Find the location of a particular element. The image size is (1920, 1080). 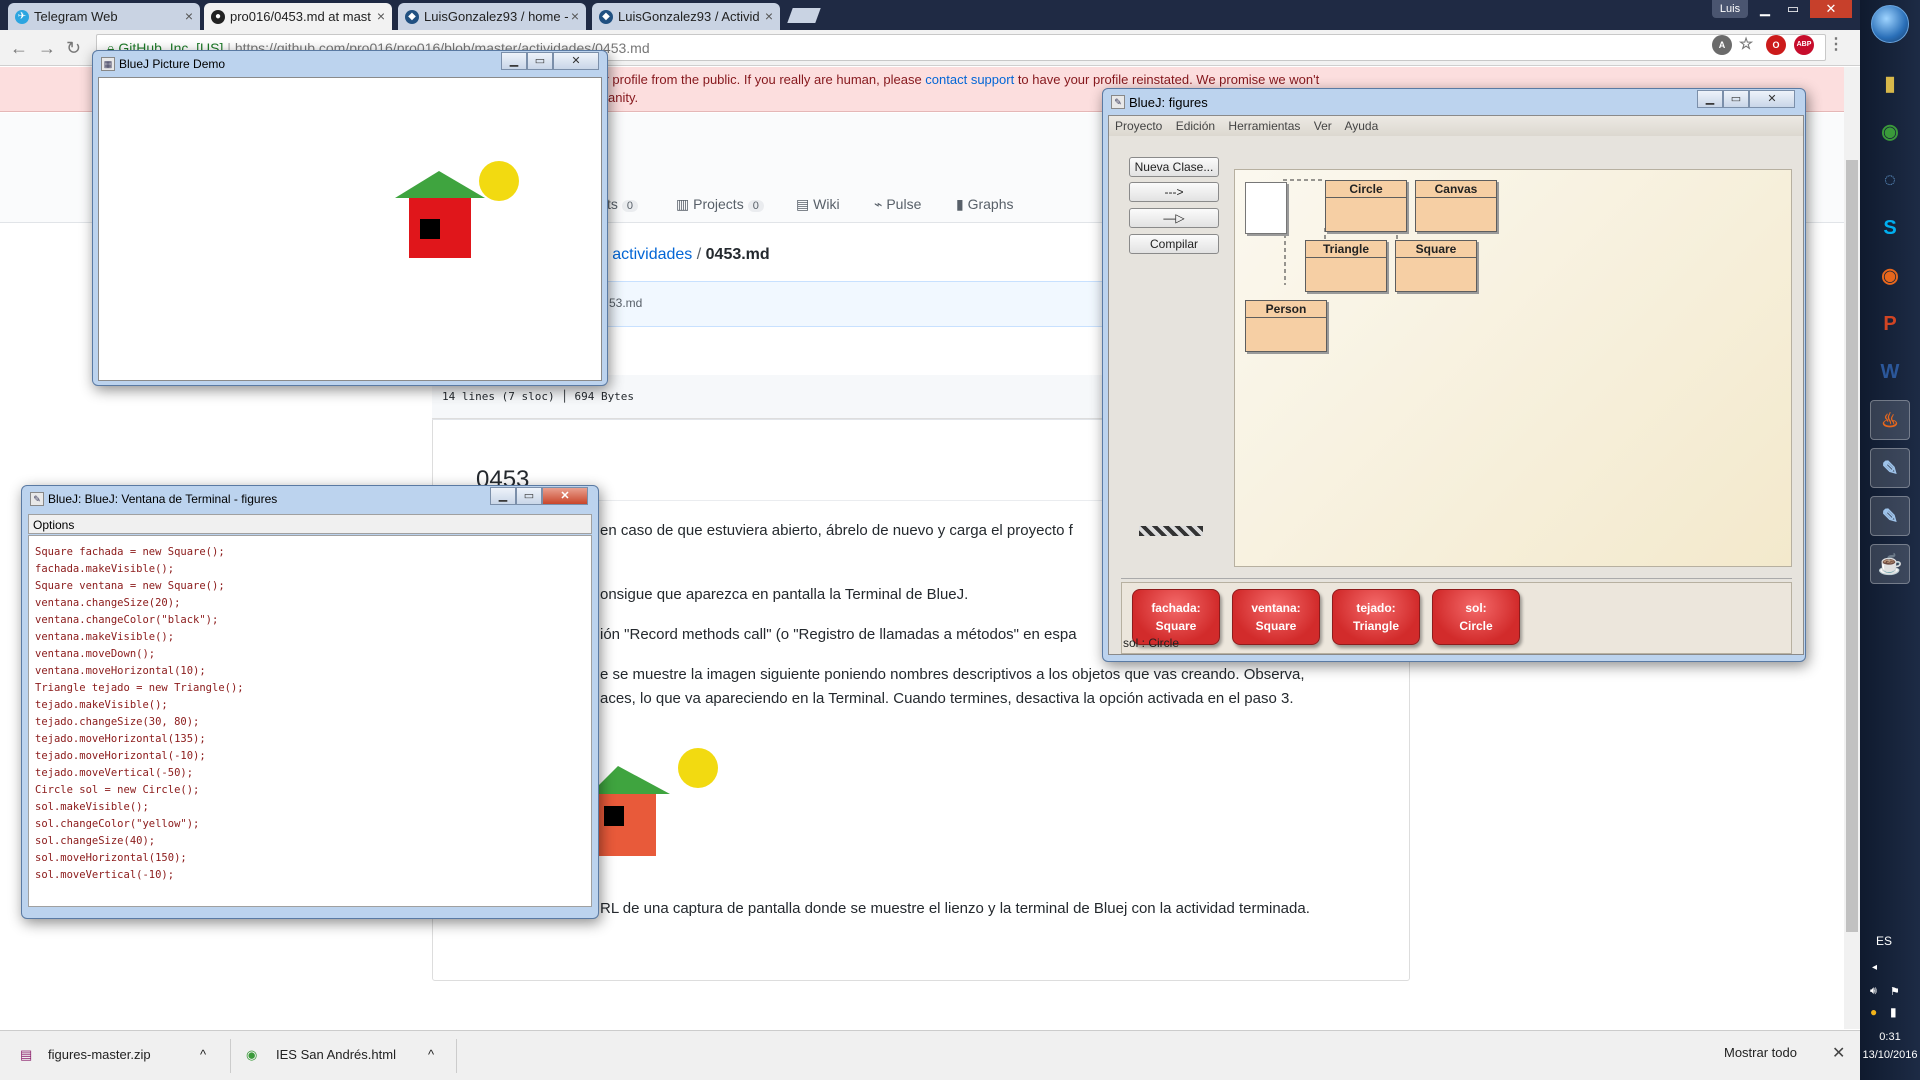

skype-icon: S is located at coordinates (1890, 228).